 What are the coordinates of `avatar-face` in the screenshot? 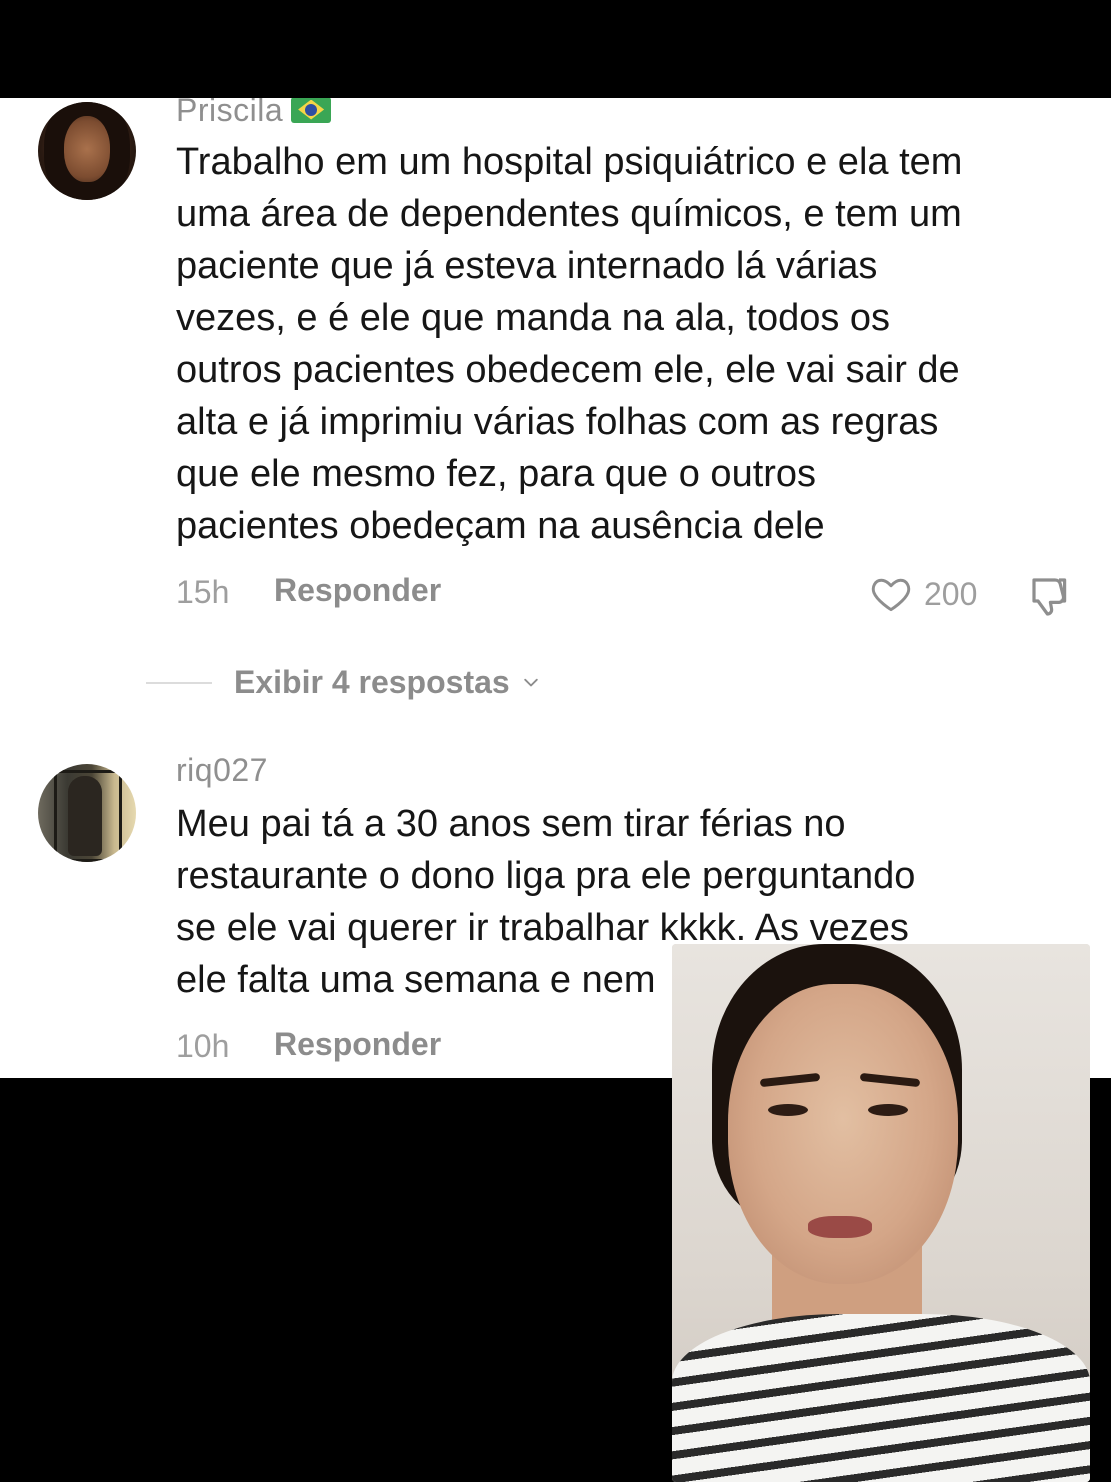 It's located at (87, 149).